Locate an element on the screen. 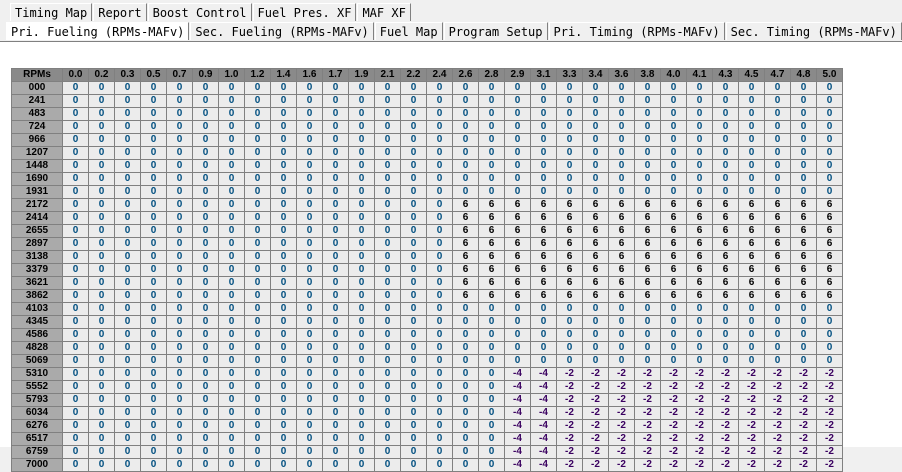 The height and width of the screenshot is (472, 902). tab-fuel-pres-xf: Fuel Pres. XF is located at coordinates (304, 12).